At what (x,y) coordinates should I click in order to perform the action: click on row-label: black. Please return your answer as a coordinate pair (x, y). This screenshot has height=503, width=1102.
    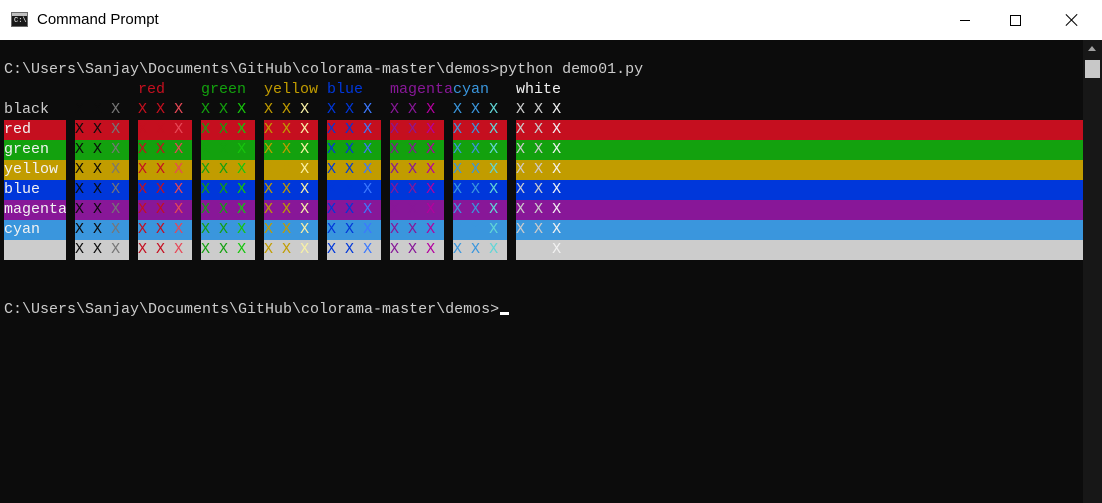
    Looking at the image, I should click on (27, 109).